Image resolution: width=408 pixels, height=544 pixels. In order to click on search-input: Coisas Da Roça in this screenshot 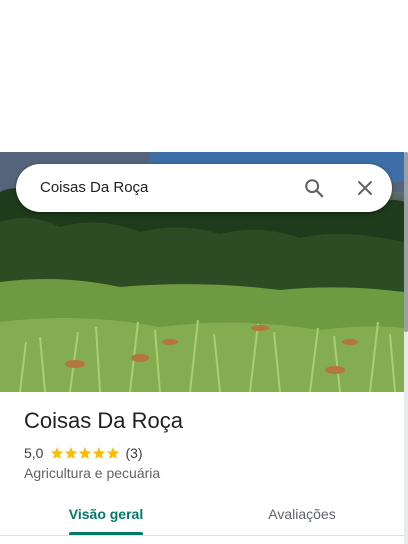, I will do `click(94, 188)`.